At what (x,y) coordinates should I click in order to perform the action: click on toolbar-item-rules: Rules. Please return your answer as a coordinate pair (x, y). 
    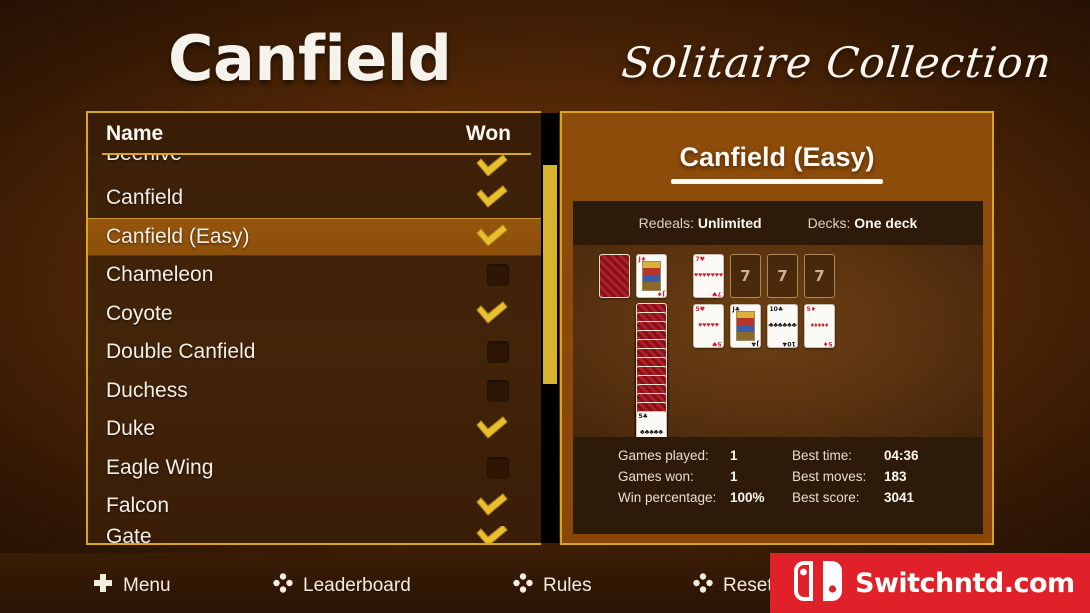
    Looking at the image, I should click on (552, 586).